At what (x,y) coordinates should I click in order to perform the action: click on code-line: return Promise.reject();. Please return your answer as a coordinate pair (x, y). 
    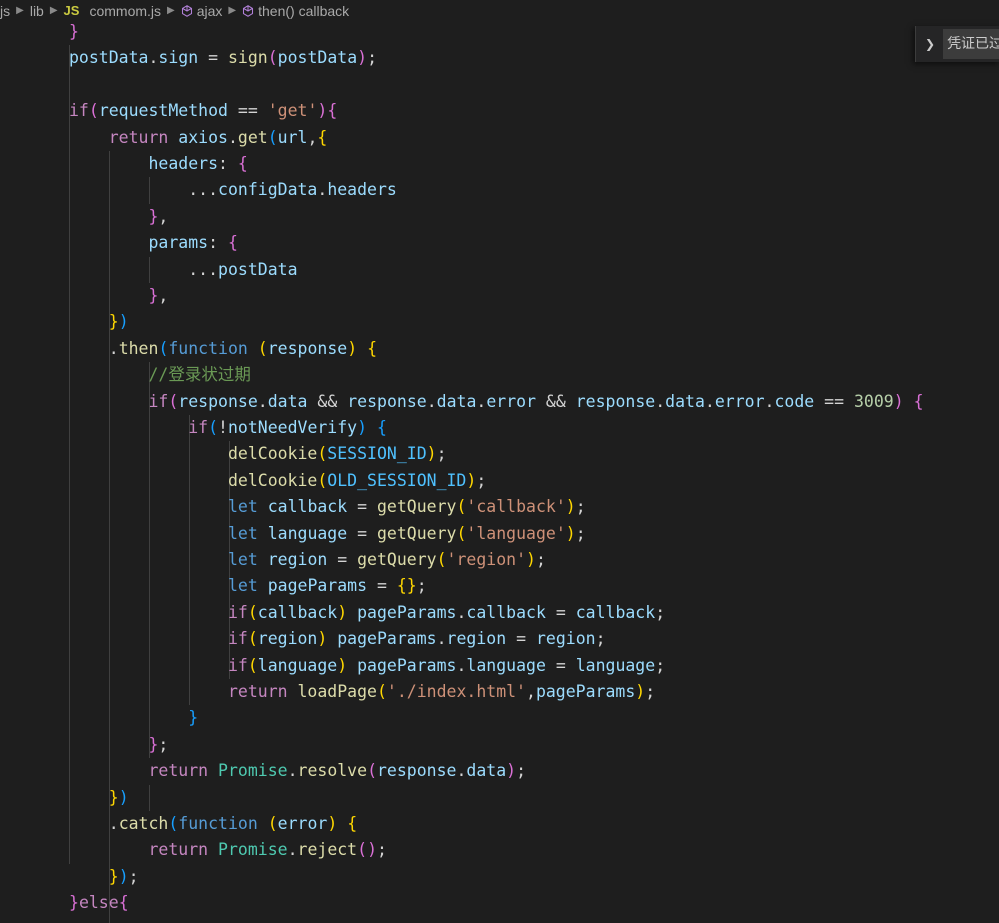
    Looking at the image, I should click on (228, 850).